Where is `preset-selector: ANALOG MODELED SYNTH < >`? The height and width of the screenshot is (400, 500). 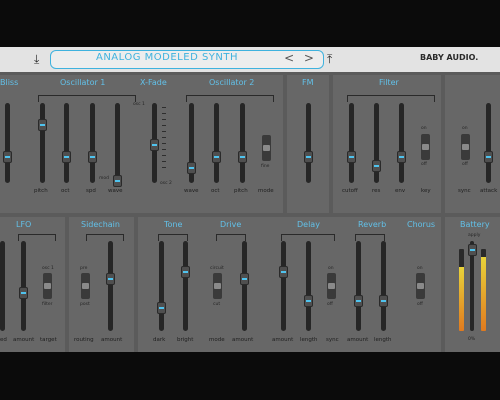
preset-selector: ANALOG MODELED SYNTH < > is located at coordinates (187, 59).